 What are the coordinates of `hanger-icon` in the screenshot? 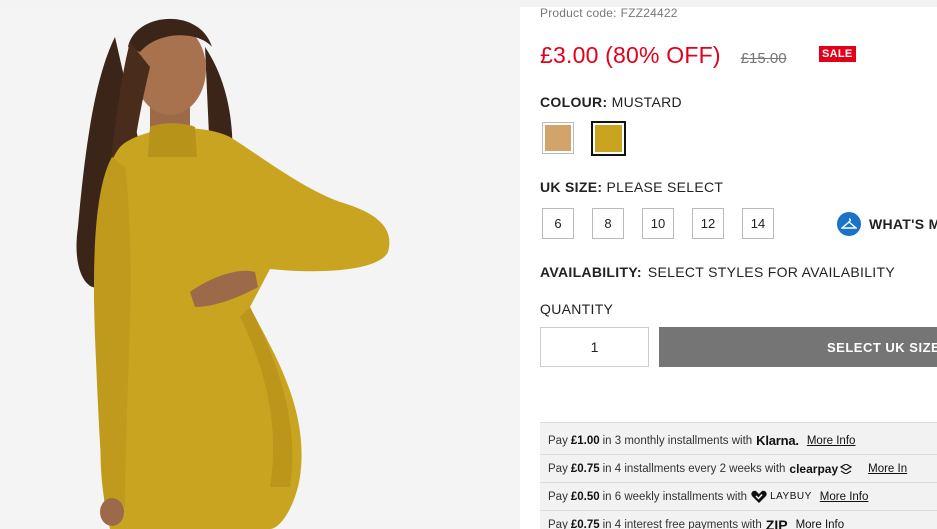 It's located at (849, 224).